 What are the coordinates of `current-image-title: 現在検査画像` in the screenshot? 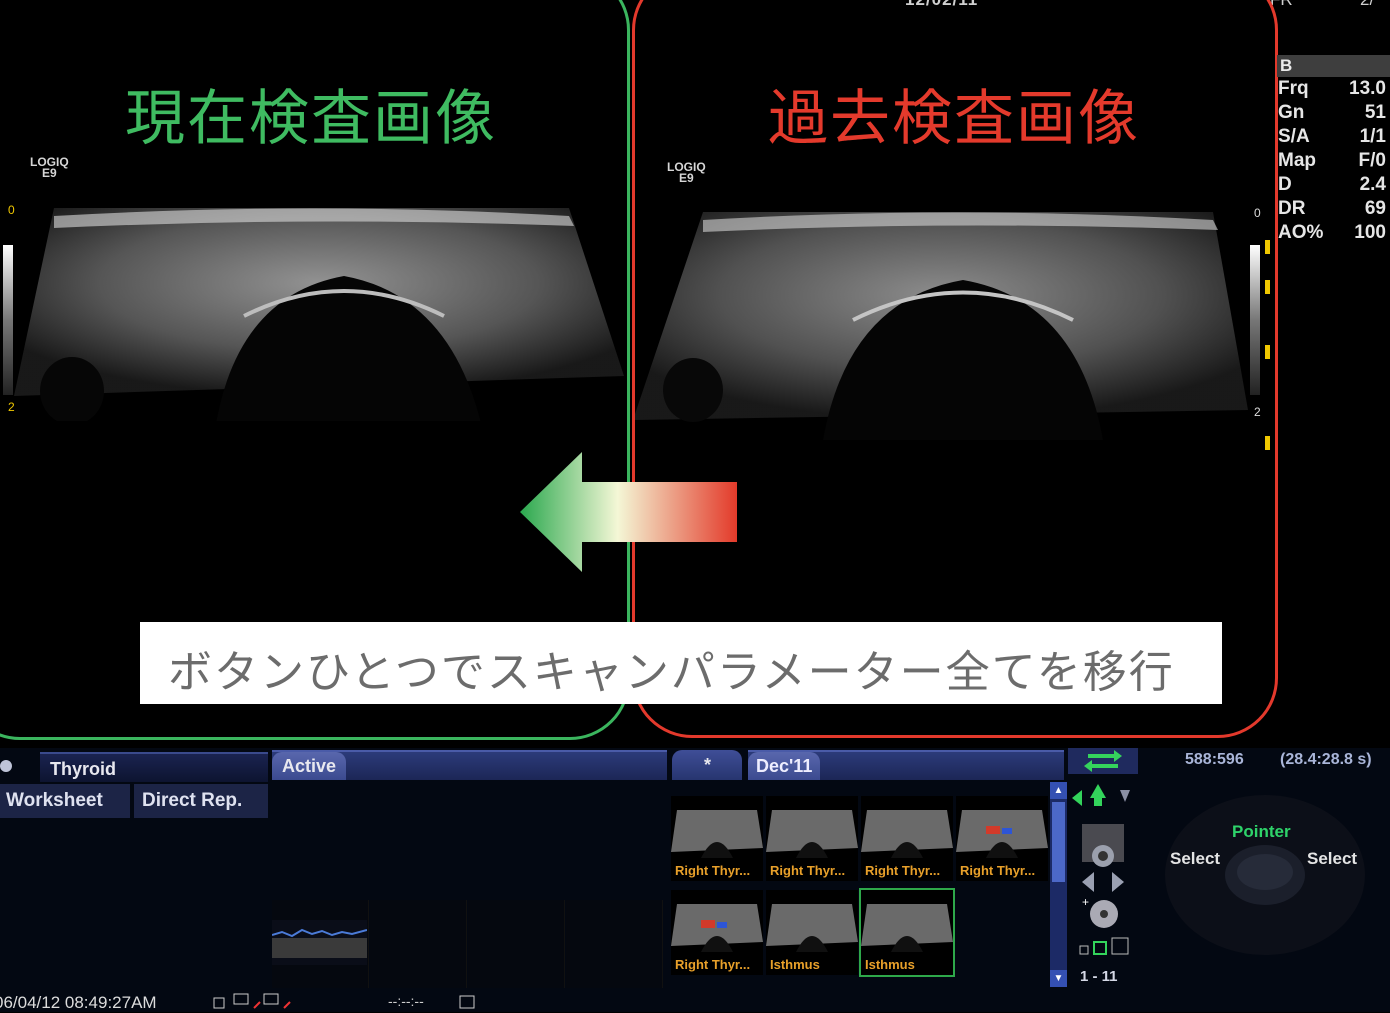 It's located at (311, 119).